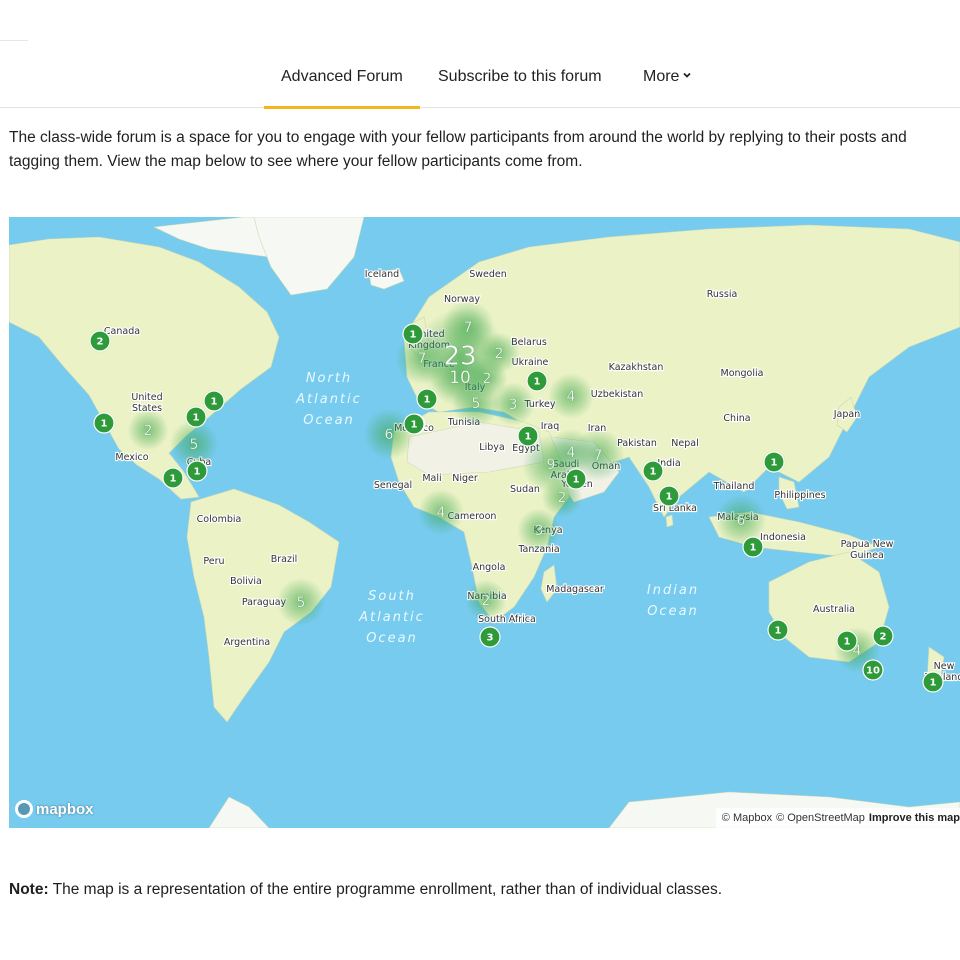 This screenshot has height=960, width=960. I want to click on country-label-line: China, so click(736, 418).